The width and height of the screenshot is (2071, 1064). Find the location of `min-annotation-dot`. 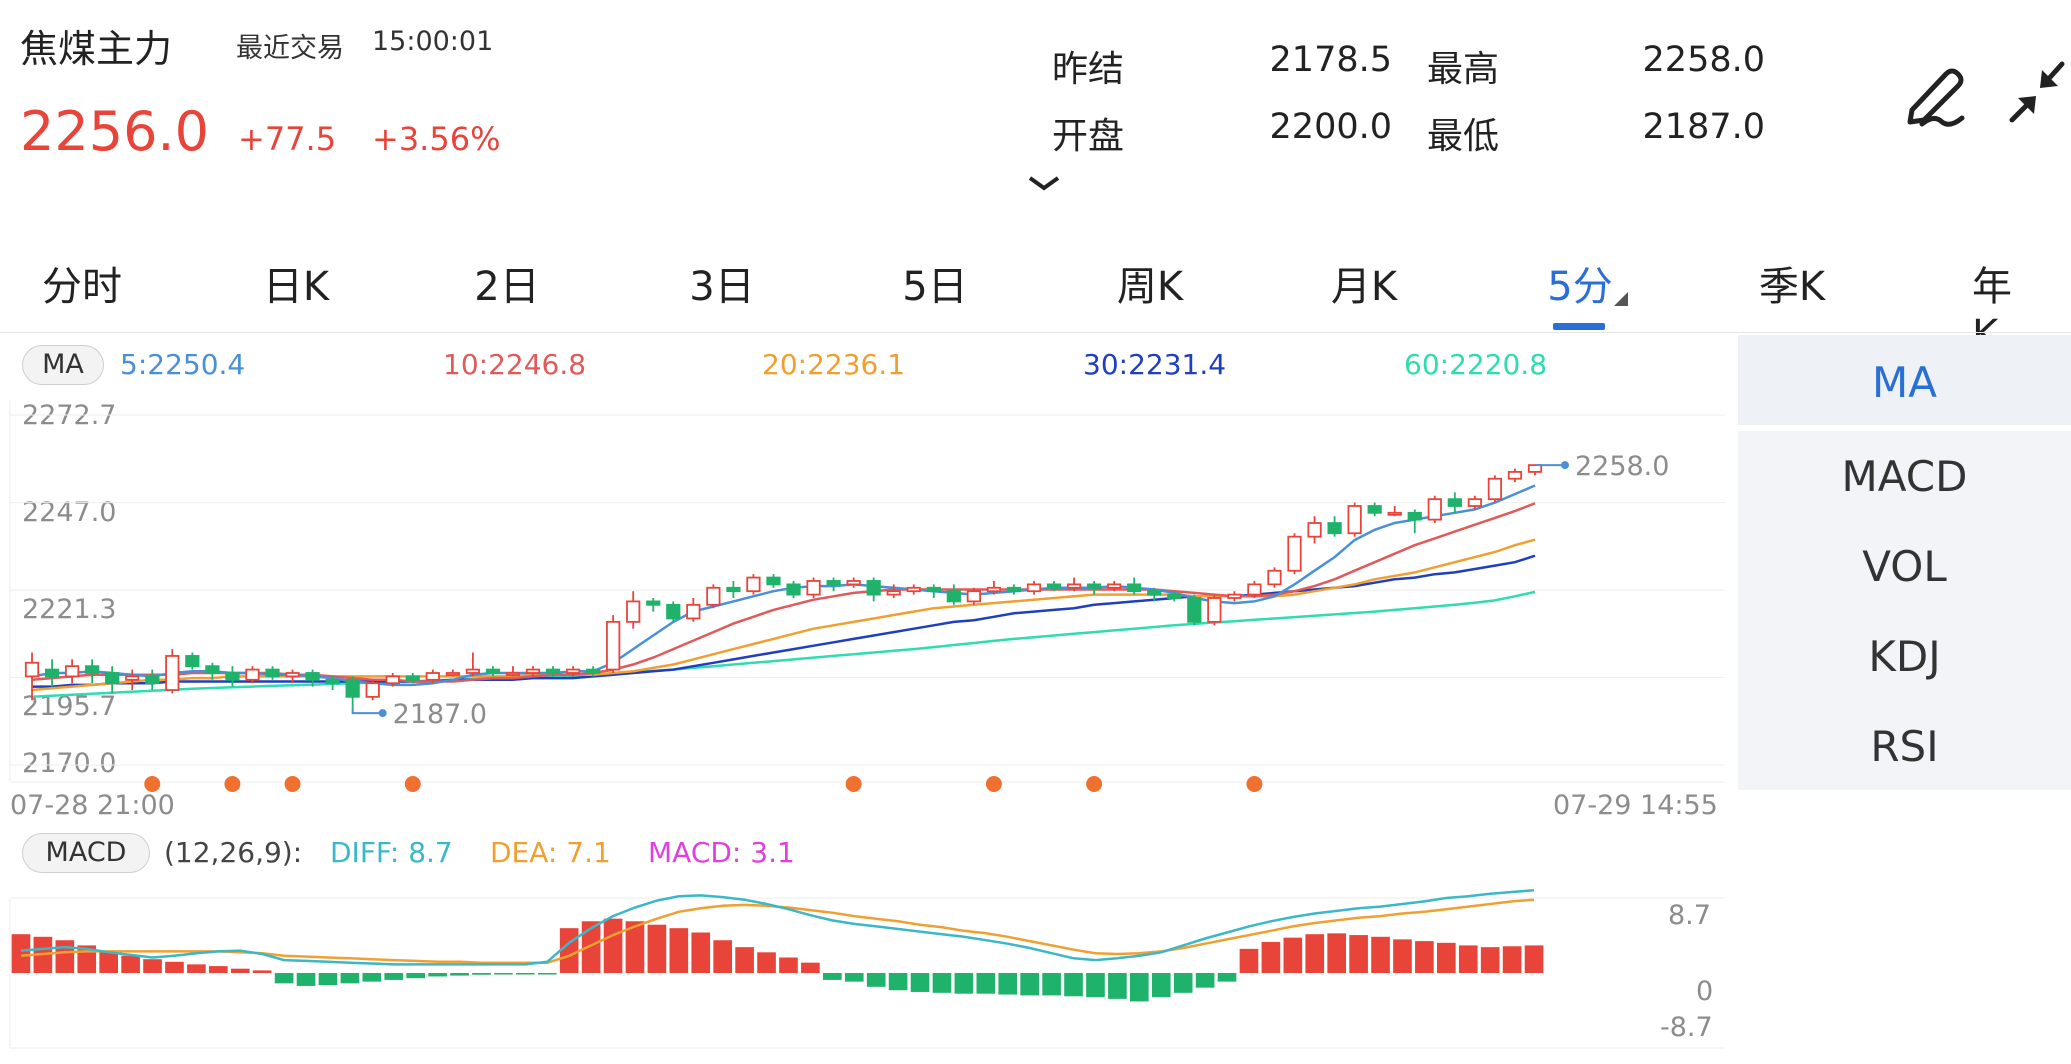

min-annotation-dot is located at coordinates (382, 713).